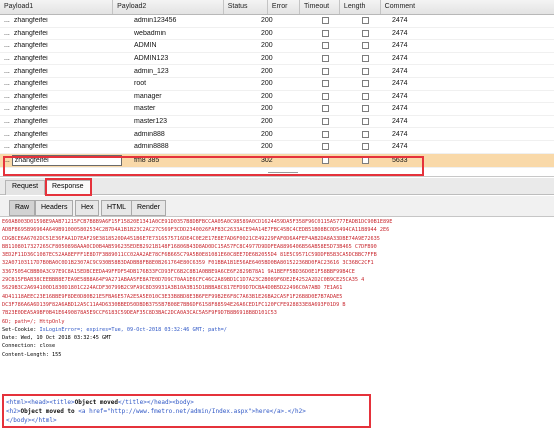  What do you see at coordinates (277, 97) in the screenshot?
I see `table-row: ... zhangfeifei manager 200 2474` at bounding box center [277, 97].